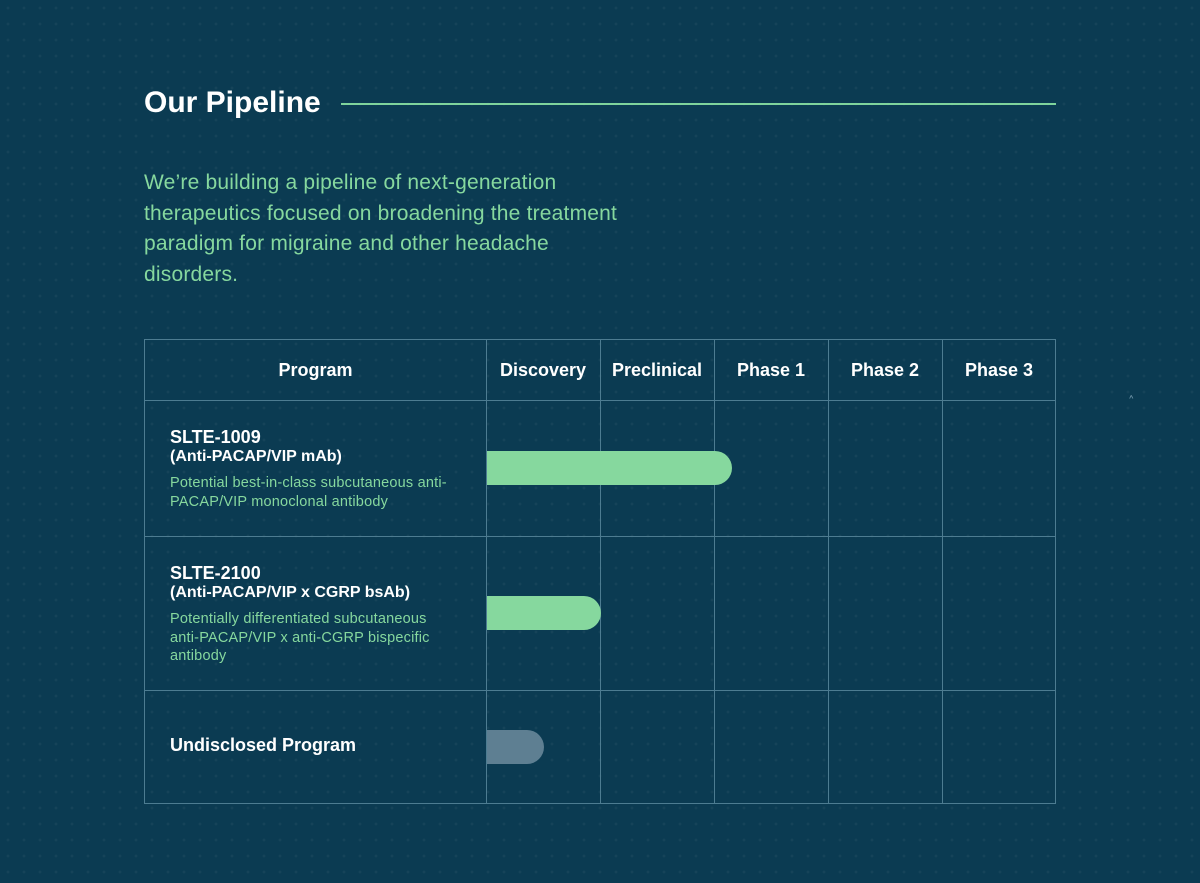 The height and width of the screenshot is (883, 1200). I want to click on header-phase-1: Phase 1, so click(771, 369).